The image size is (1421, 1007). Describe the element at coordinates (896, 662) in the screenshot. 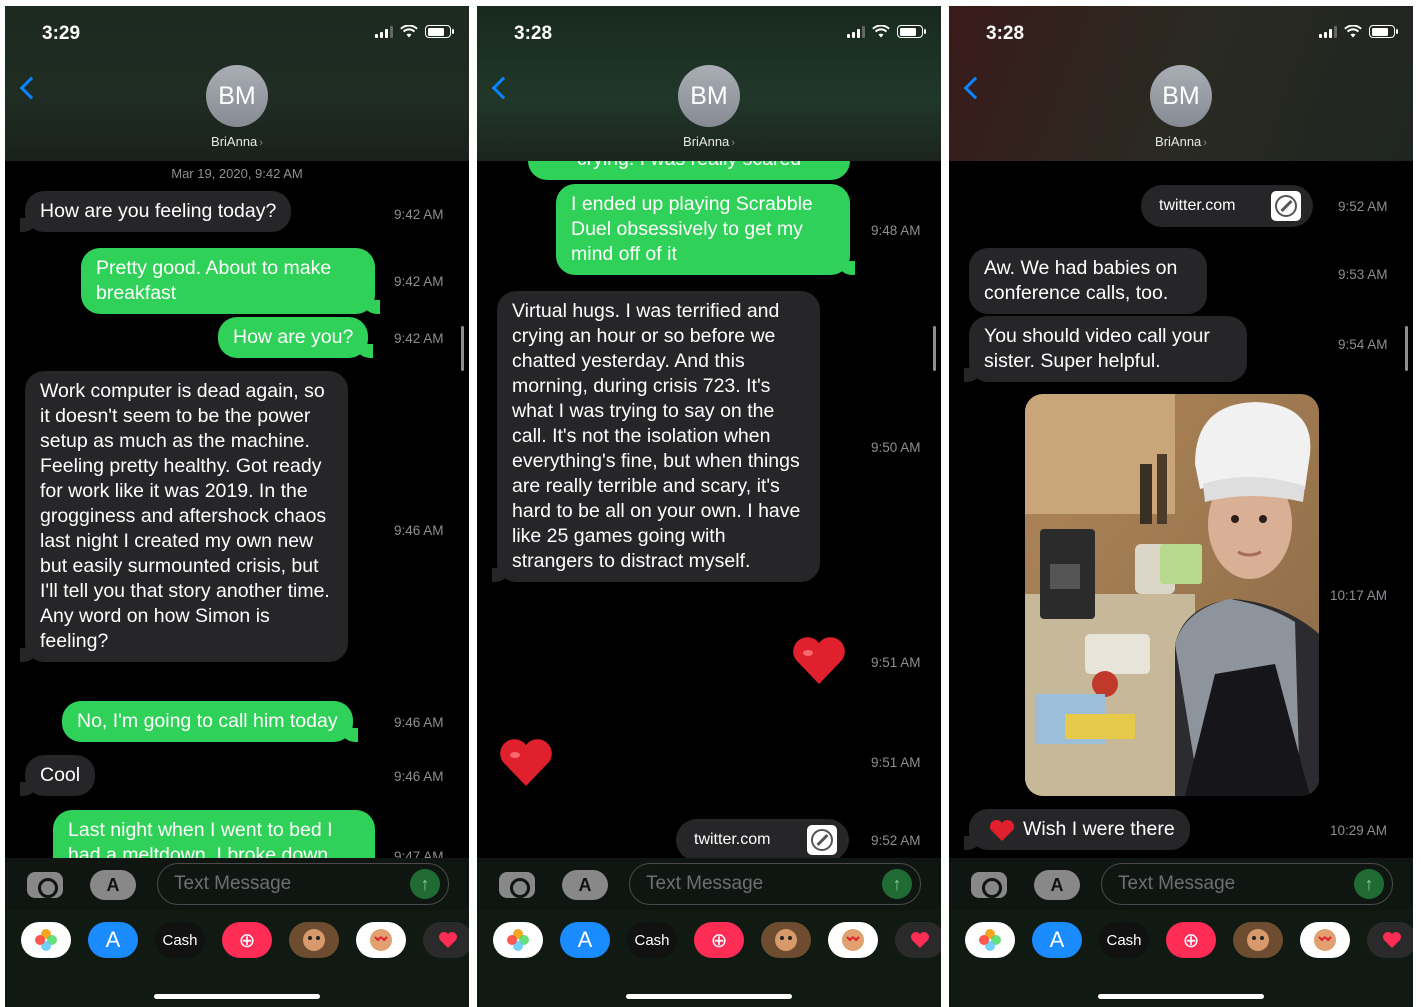

I see `message-timestamp: 9:51 AM` at that location.